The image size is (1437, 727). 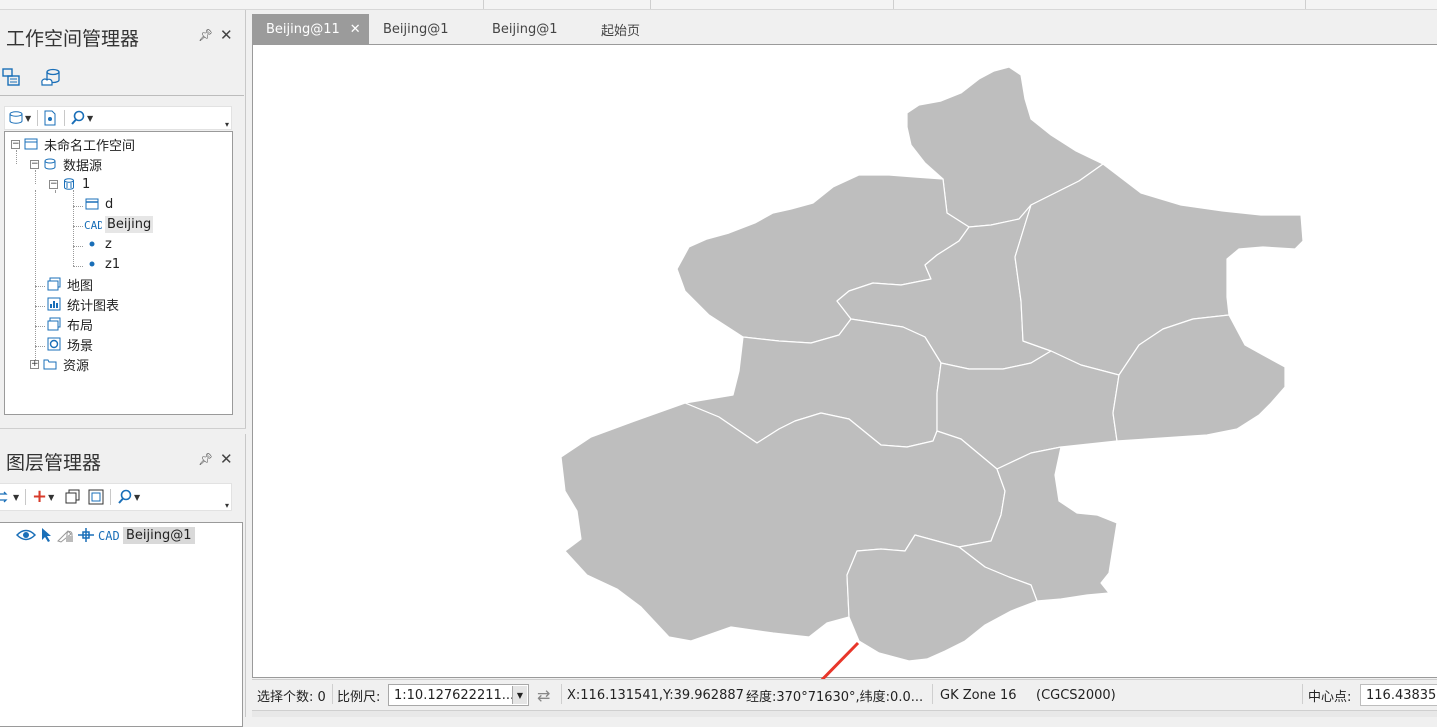 I want to click on tree-label: 统计图表, so click(x=93, y=306).